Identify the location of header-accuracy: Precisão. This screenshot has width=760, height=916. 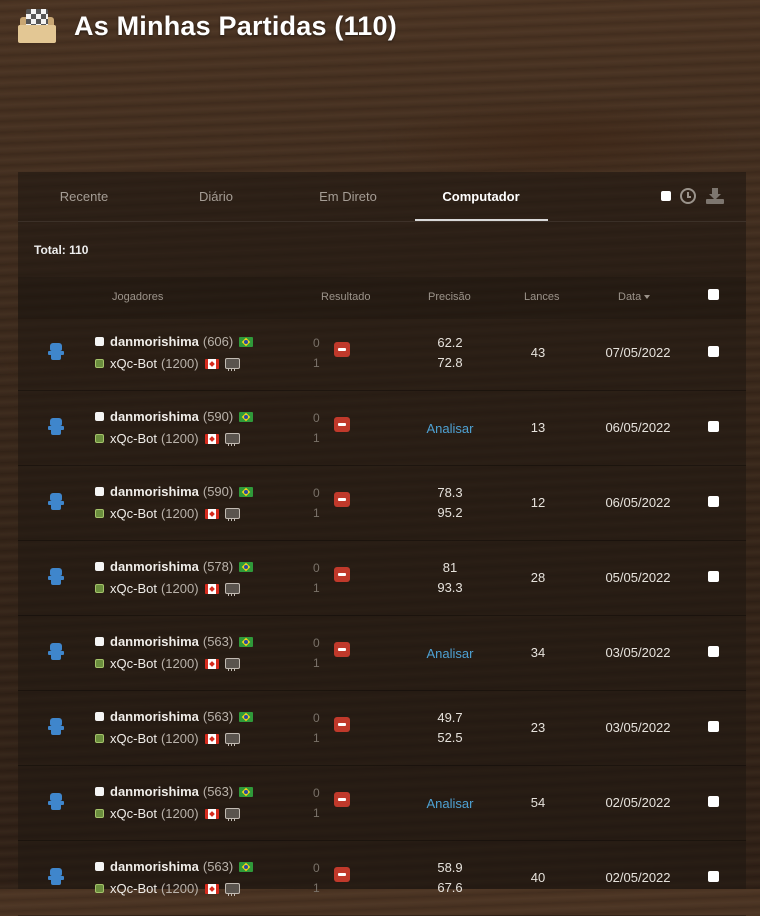
(449, 297).